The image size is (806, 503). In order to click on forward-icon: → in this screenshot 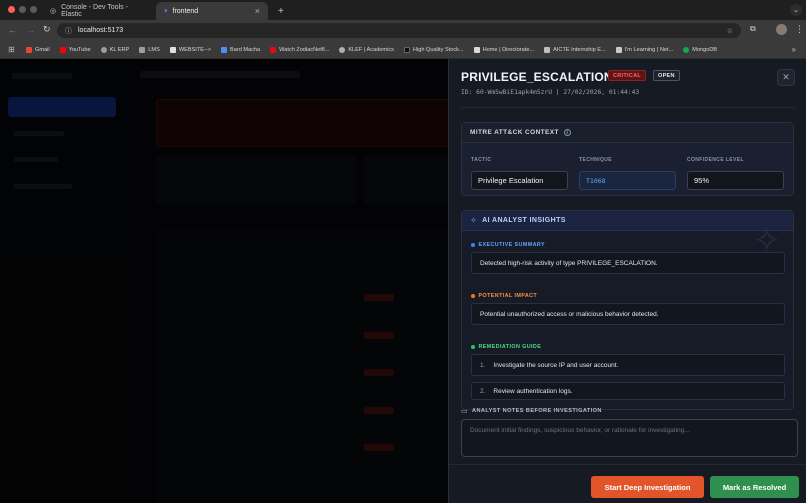, I will do `click(30, 30)`.